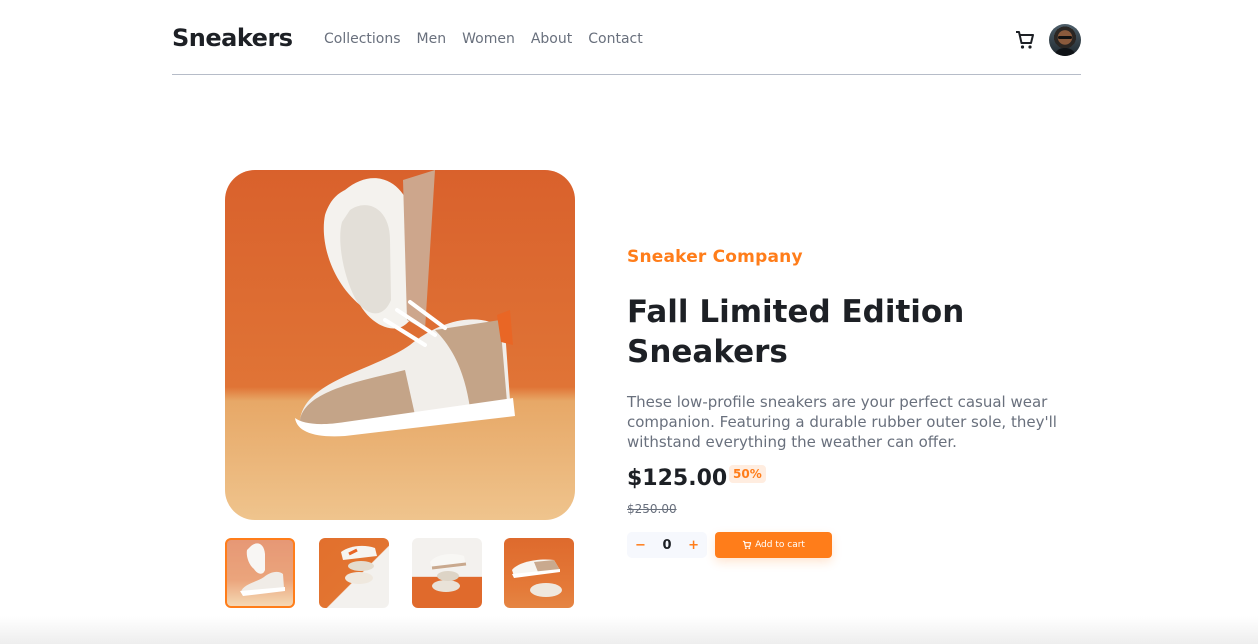 This screenshot has height=644, width=1258. Describe the element at coordinates (432, 39) in the screenshot. I see `nav-men: Men` at that location.